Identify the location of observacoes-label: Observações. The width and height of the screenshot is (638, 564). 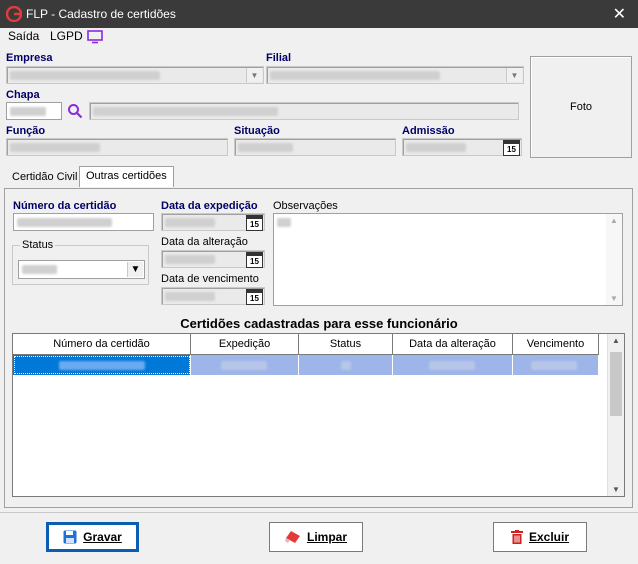
(305, 206).